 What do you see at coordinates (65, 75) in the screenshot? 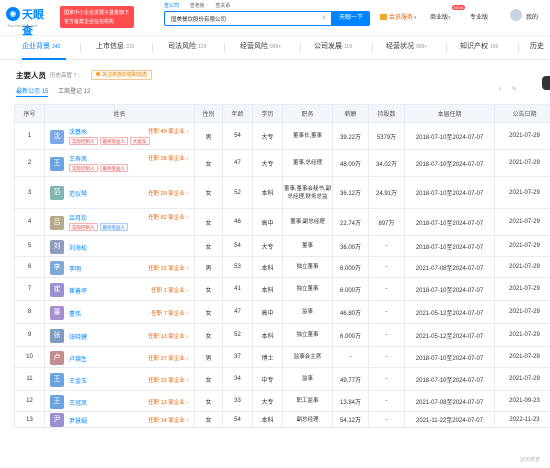
I see `history-executives-link: 历史高管 7 ›` at bounding box center [65, 75].